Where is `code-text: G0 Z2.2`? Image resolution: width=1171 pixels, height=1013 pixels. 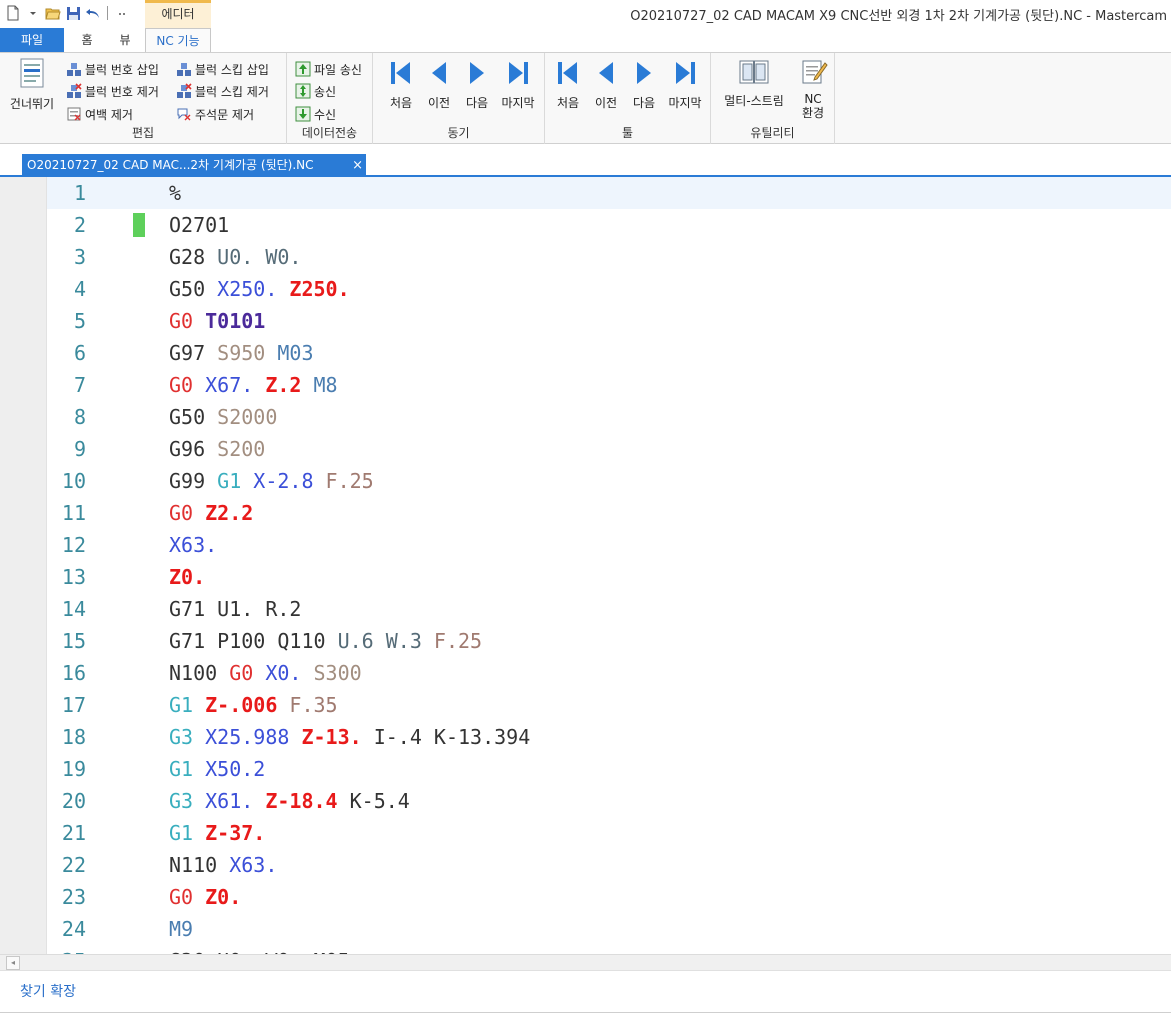 code-text: G0 Z2.2 is located at coordinates (211, 513).